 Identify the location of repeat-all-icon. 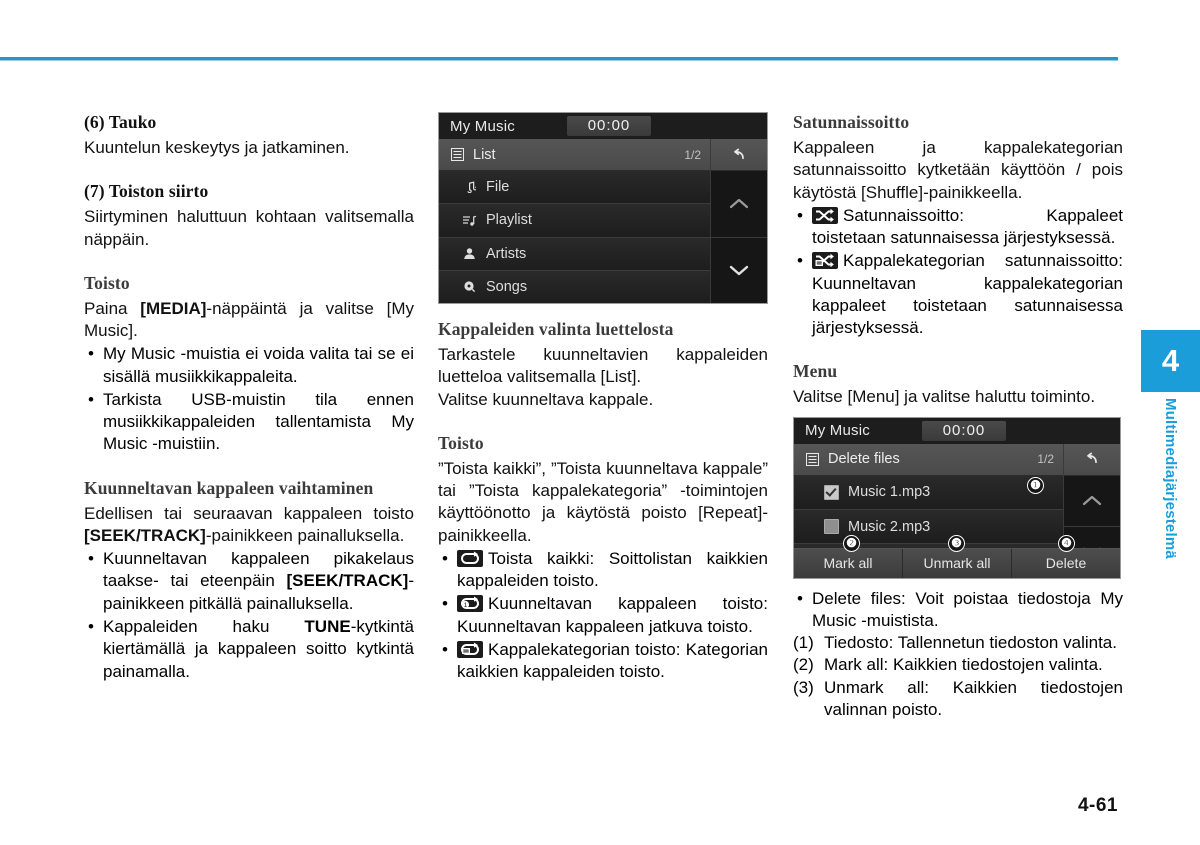
(470, 558).